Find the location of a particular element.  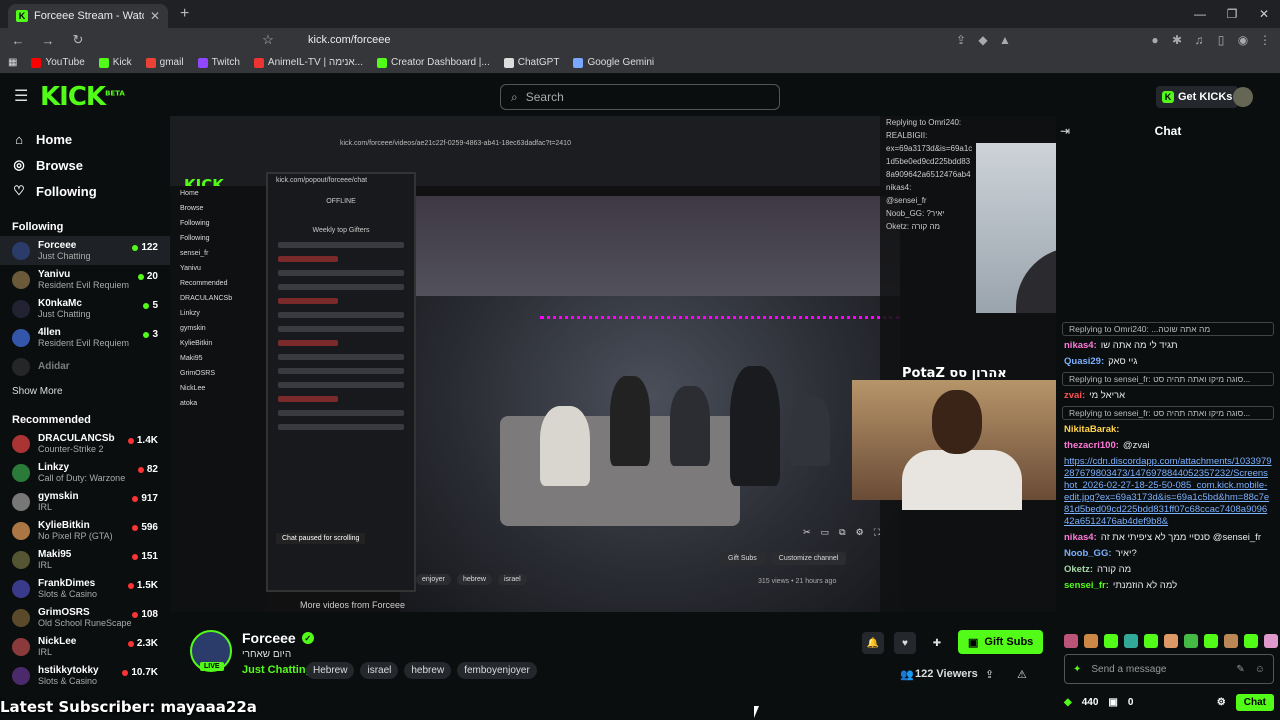

clip-icon: ✂ is located at coordinates (807, 532).